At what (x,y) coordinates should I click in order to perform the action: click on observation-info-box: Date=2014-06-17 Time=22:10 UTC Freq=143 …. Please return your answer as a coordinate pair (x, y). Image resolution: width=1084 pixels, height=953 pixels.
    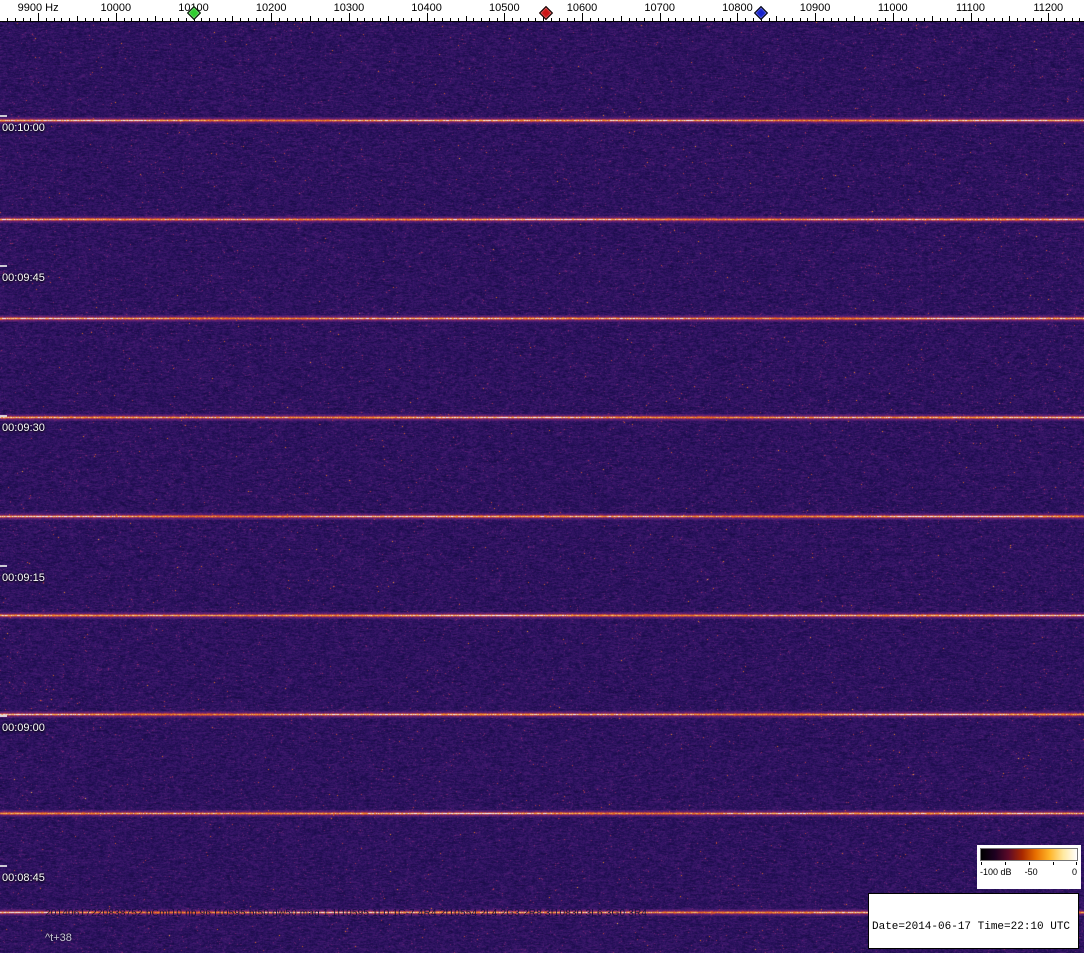
    Looking at the image, I should click on (973, 921).